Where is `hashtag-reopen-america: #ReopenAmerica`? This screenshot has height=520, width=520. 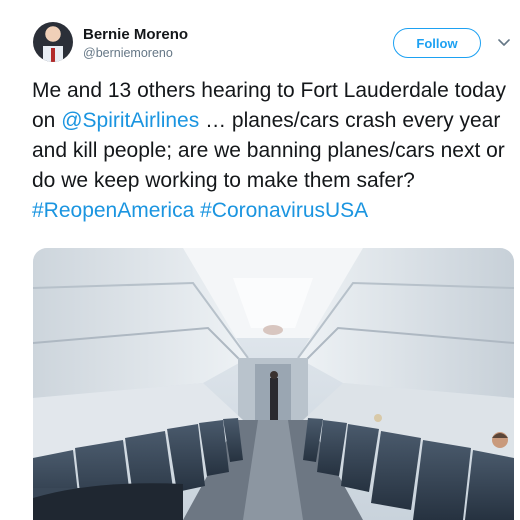
hashtag-reopen-america: #ReopenAmerica is located at coordinates (113, 210).